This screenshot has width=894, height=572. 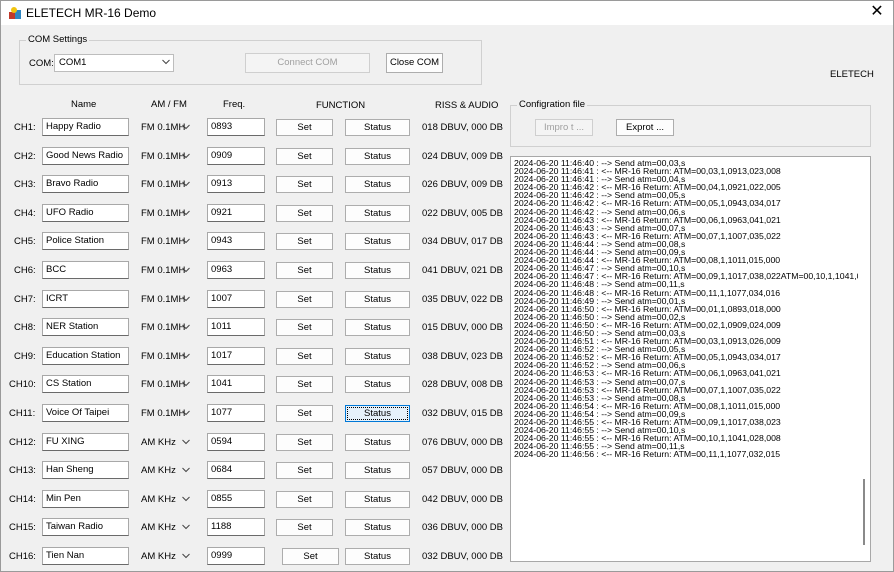 I want to click on horizontal-scrollbar, so click(x=685, y=556).